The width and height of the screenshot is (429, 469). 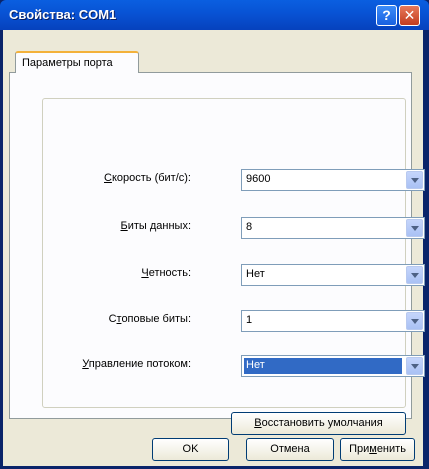 I want to click on cancel-button: Отмена, so click(x=290, y=449).